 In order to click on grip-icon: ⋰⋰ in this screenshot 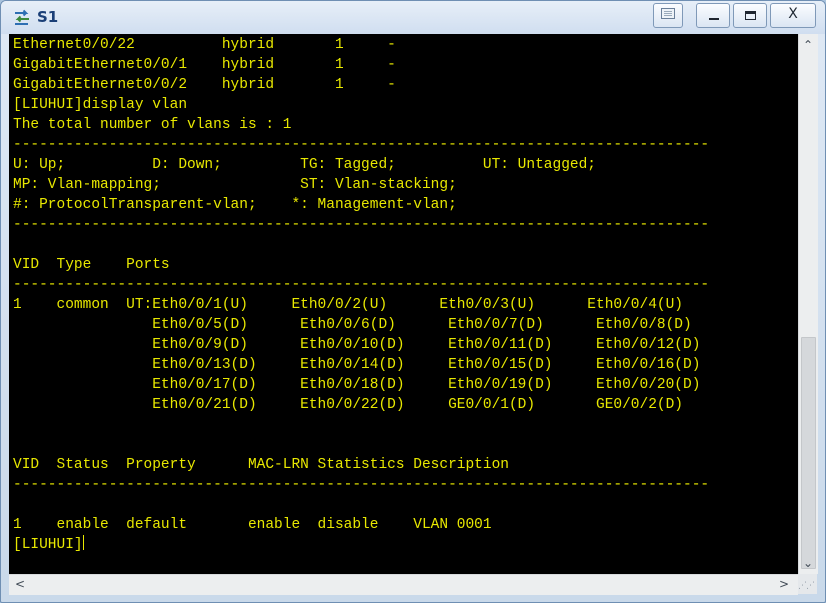, I will do `click(806, 586)`.